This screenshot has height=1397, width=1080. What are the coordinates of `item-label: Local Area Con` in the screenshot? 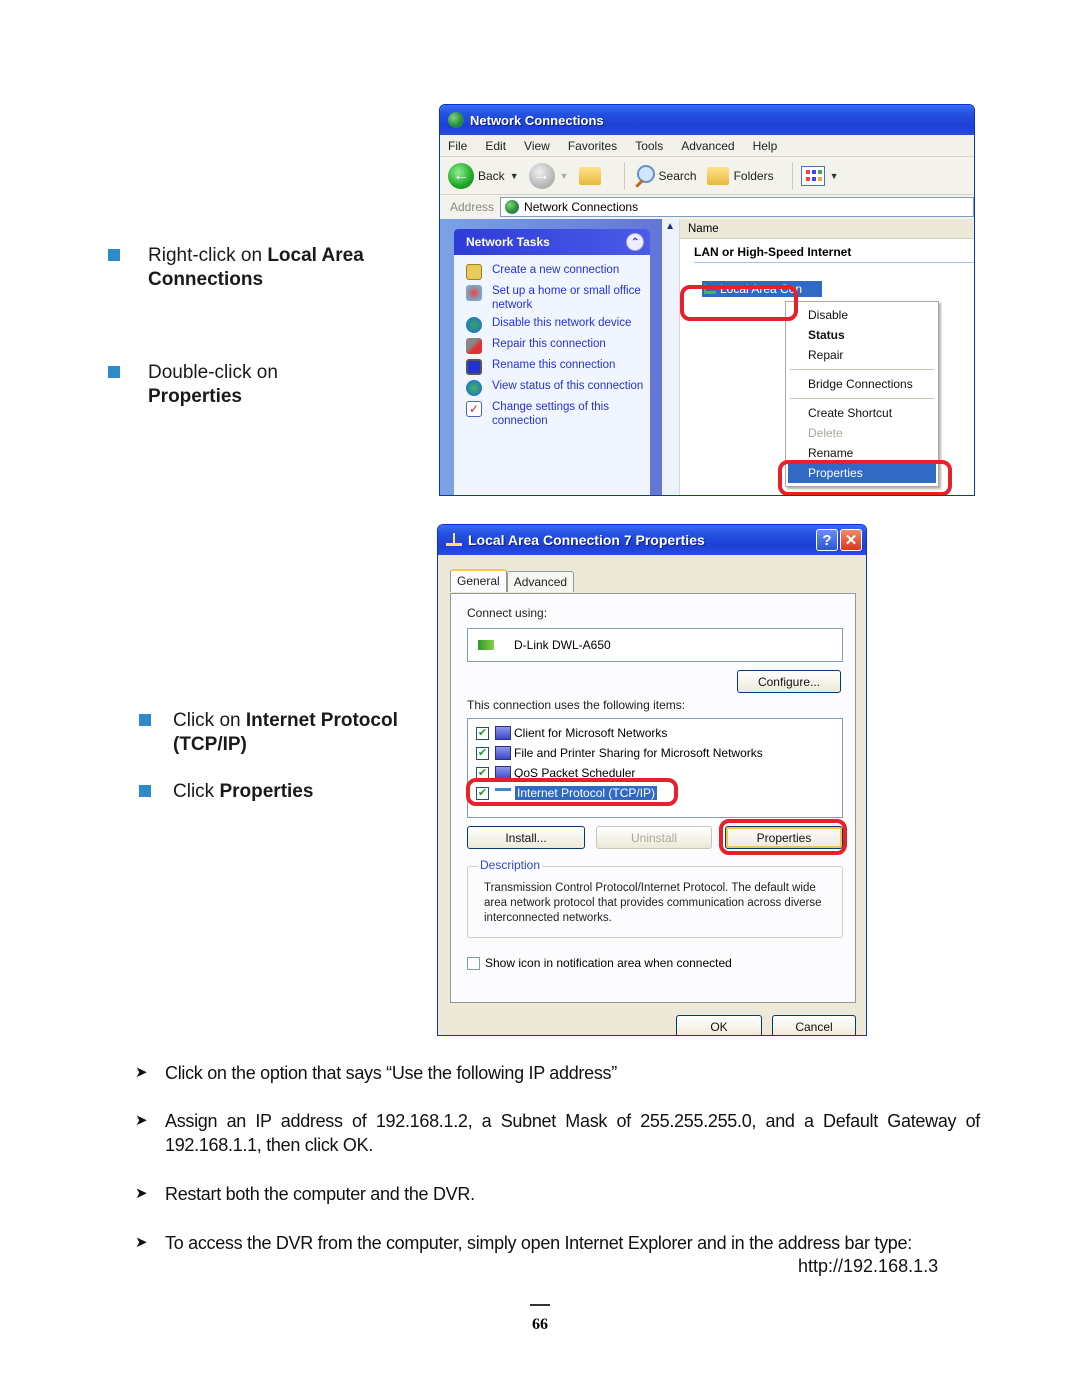 It's located at (761, 289).